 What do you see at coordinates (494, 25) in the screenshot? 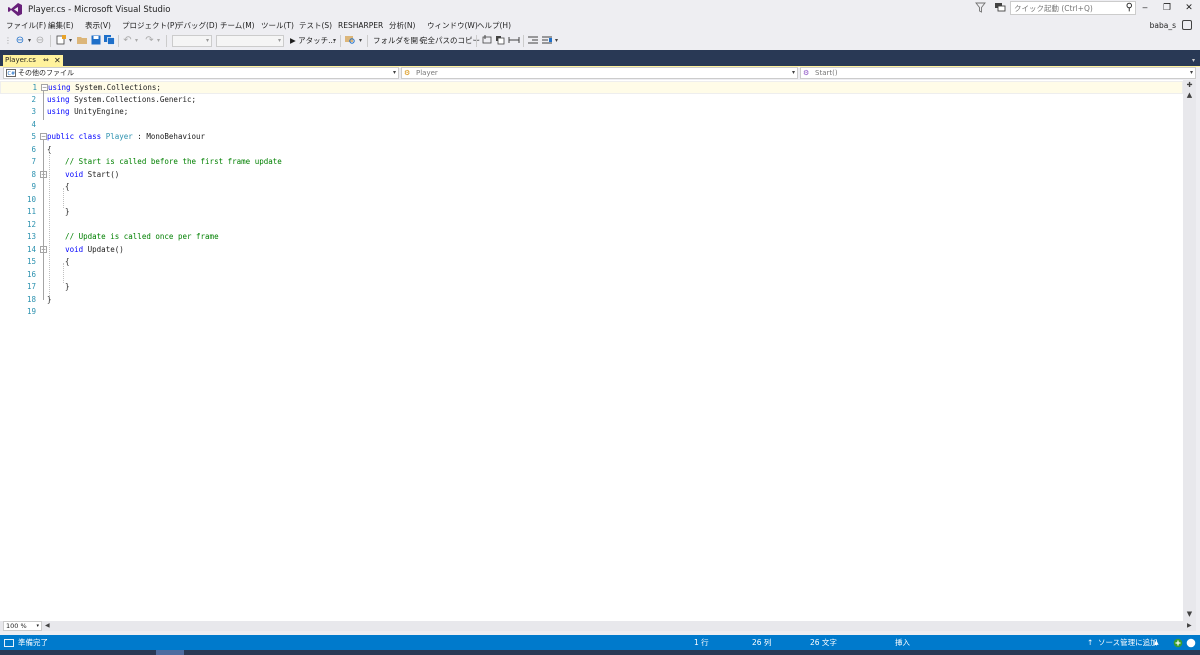
I see `menu-help: ヘルプ(H)` at bounding box center [494, 25].